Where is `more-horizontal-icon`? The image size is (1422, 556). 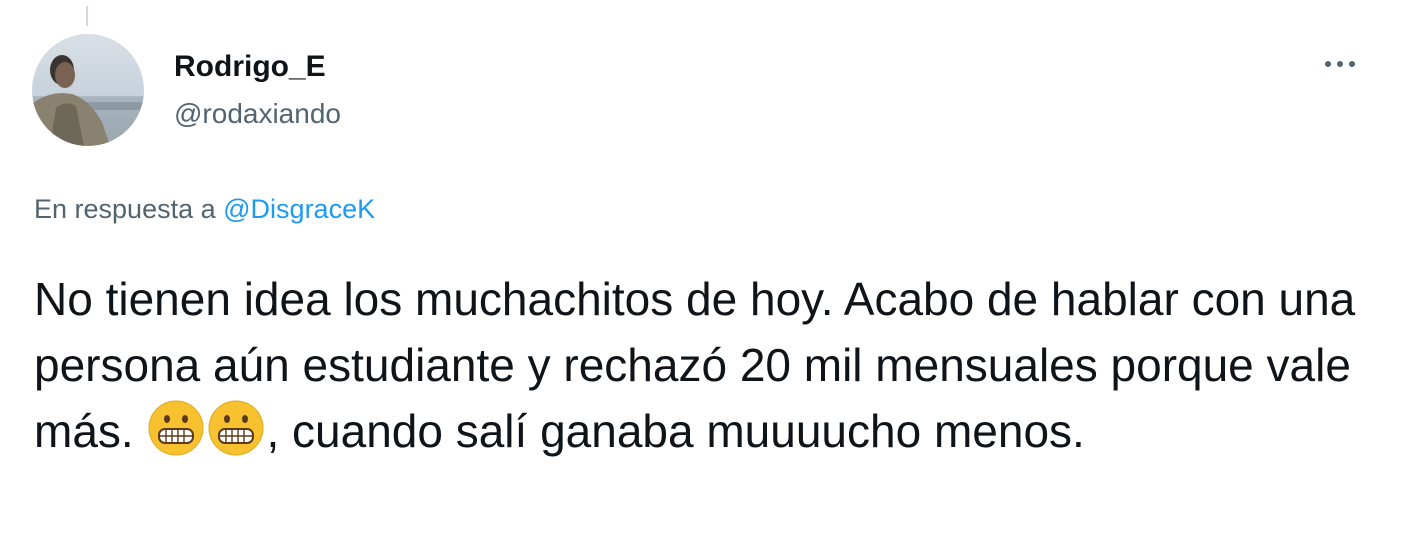 more-horizontal-icon is located at coordinates (1340, 64).